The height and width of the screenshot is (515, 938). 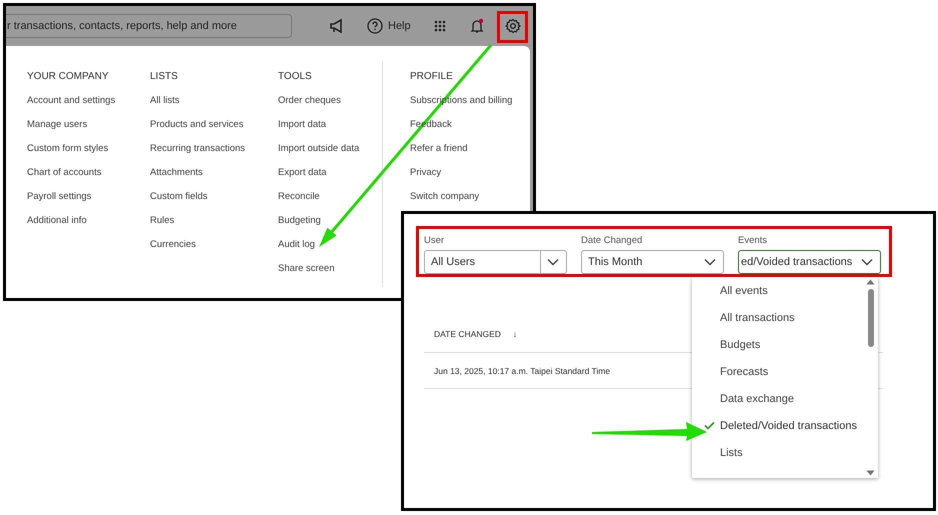 I want to click on menu-link: Chart of accounts, so click(x=88, y=178).